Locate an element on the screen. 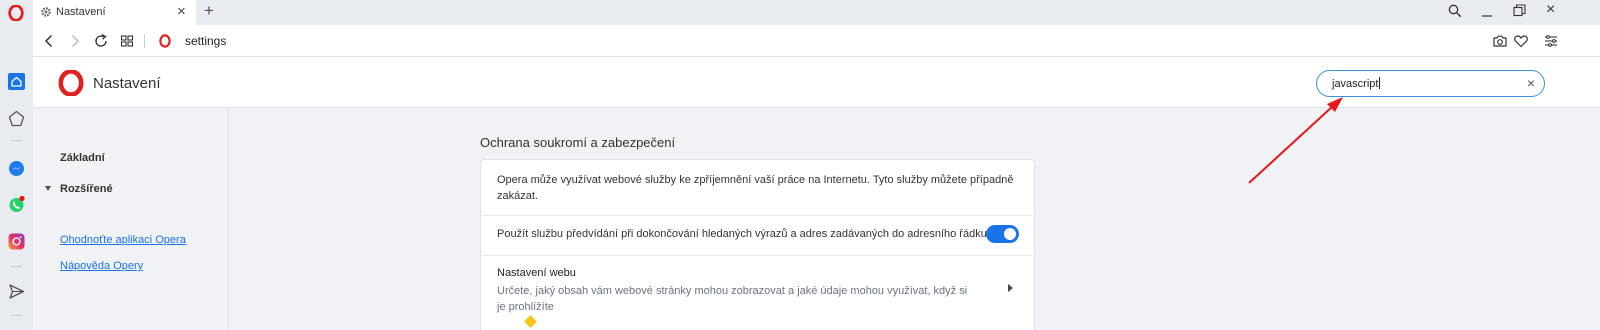 This screenshot has height=330, width=1600. whatsapp-icon is located at coordinates (16, 204).